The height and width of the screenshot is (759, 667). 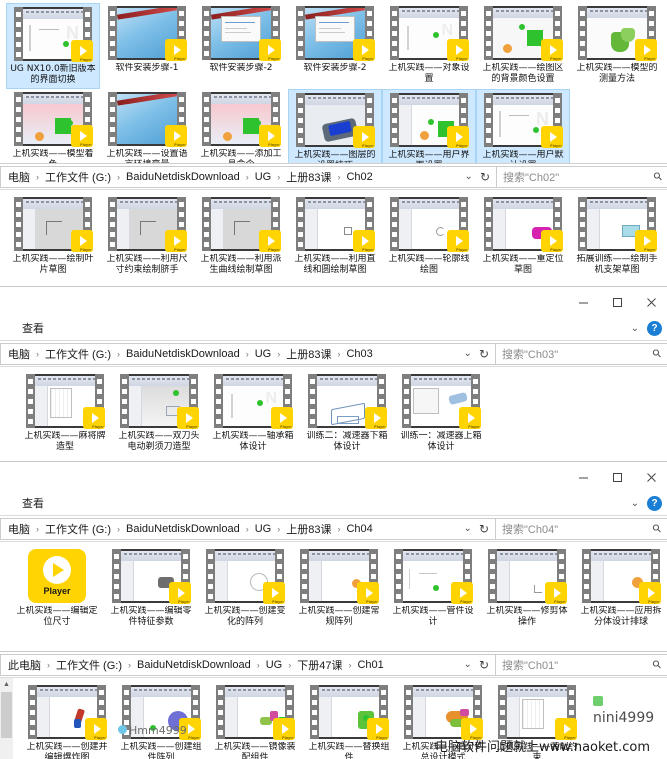 What do you see at coordinates (359, 177) in the screenshot?
I see `breadcrumb-segment: Ch02` at bounding box center [359, 177].